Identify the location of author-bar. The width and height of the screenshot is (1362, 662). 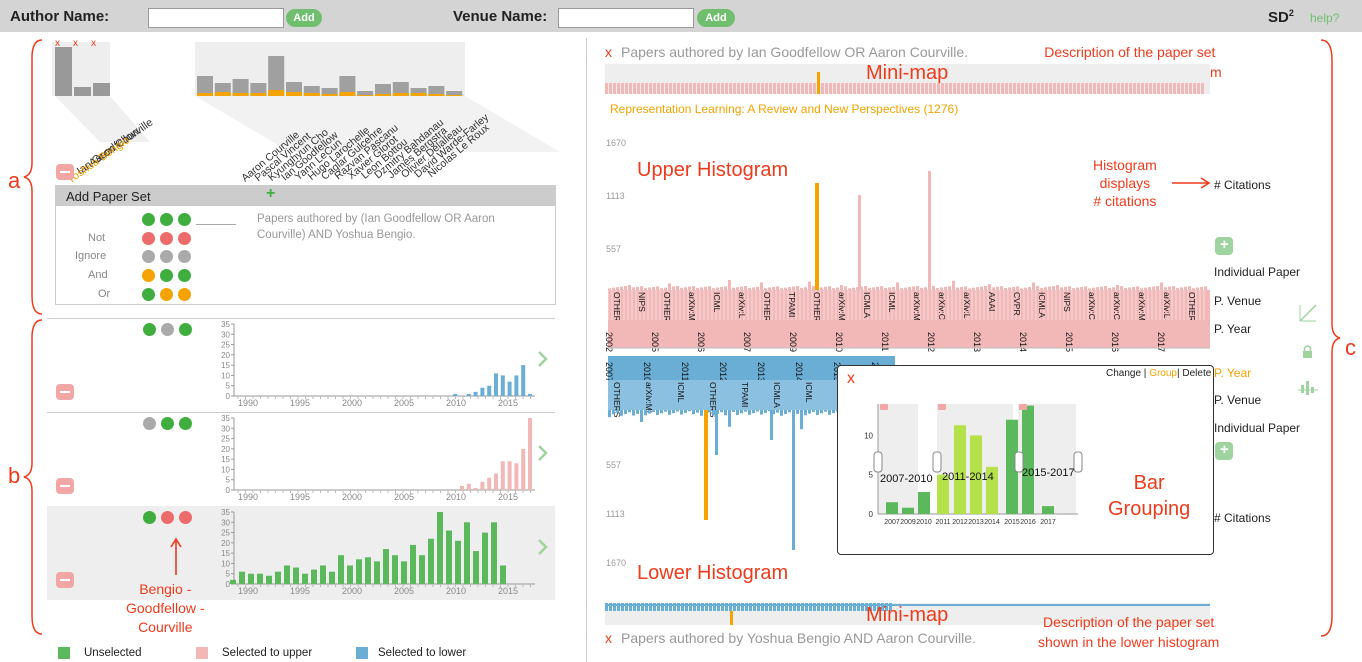
(63, 71).